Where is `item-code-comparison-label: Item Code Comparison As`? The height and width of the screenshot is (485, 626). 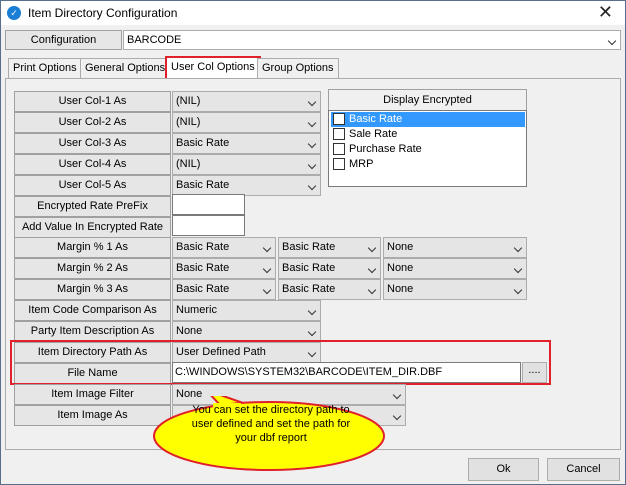 item-code-comparison-label: Item Code Comparison As is located at coordinates (92, 310).